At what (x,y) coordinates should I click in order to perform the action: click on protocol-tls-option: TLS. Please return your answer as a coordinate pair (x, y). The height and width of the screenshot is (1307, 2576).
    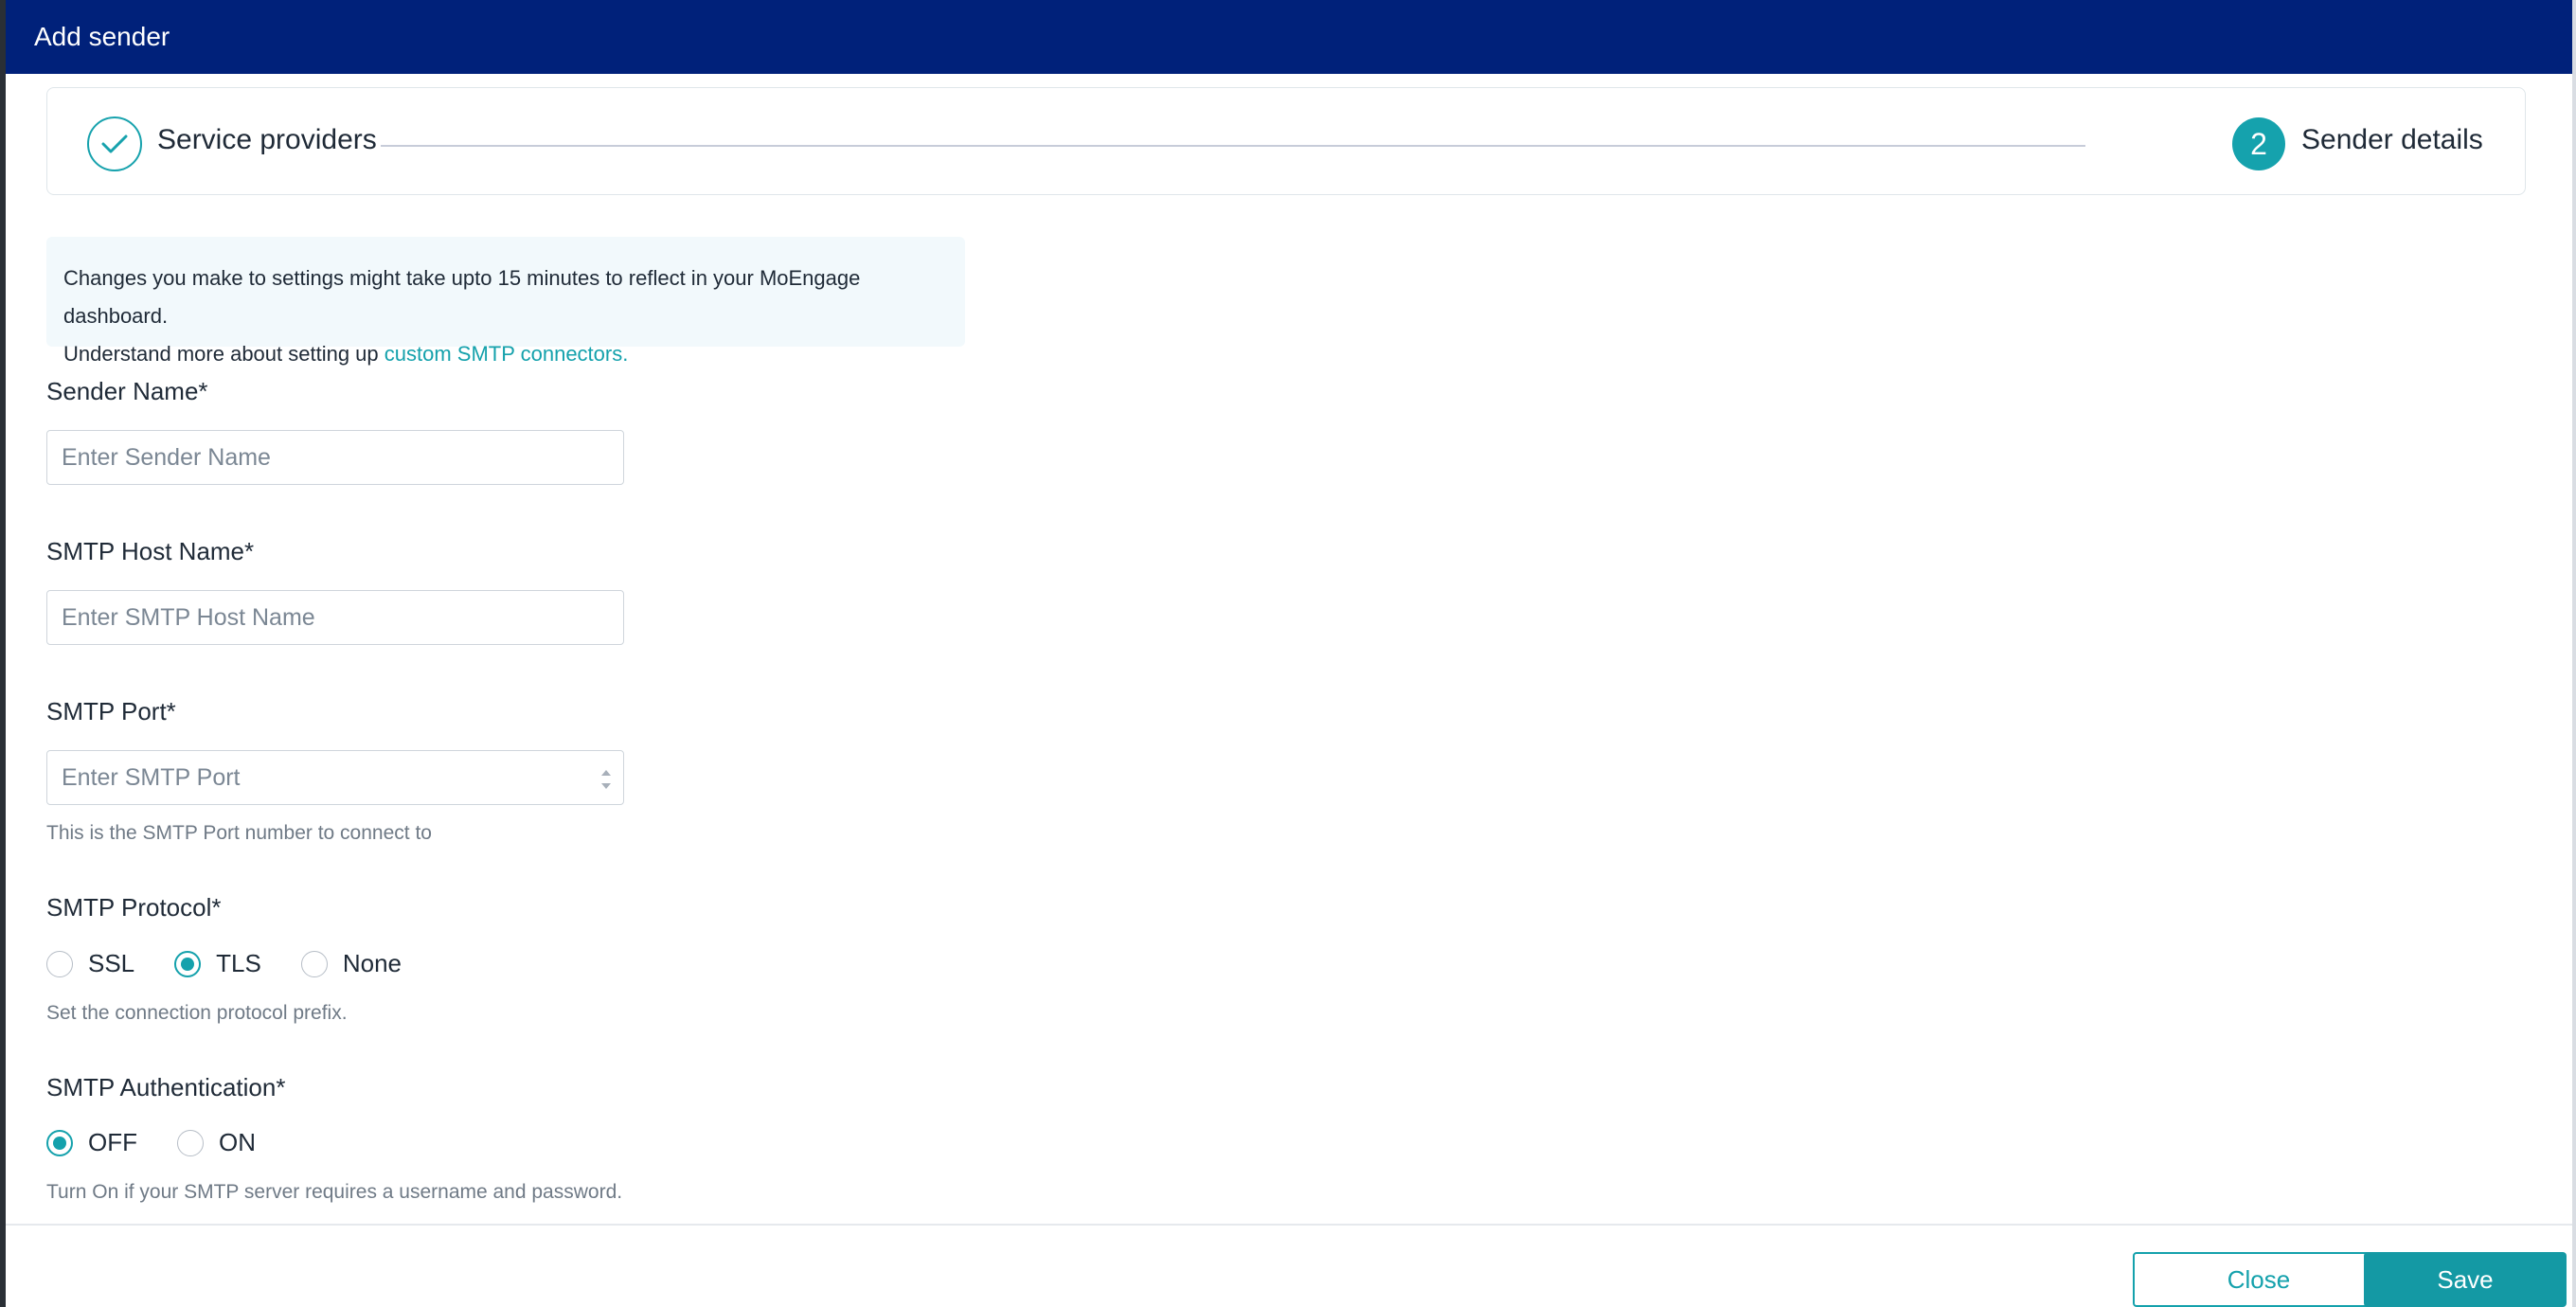
    Looking at the image, I should click on (217, 963).